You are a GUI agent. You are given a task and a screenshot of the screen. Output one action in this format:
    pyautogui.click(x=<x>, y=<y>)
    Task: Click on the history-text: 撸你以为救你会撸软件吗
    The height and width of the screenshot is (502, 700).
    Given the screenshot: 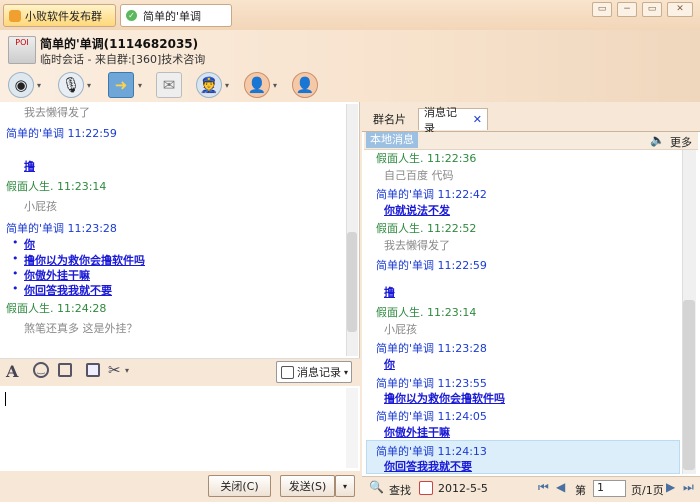 What is the action you would take?
    pyautogui.click(x=444, y=398)
    